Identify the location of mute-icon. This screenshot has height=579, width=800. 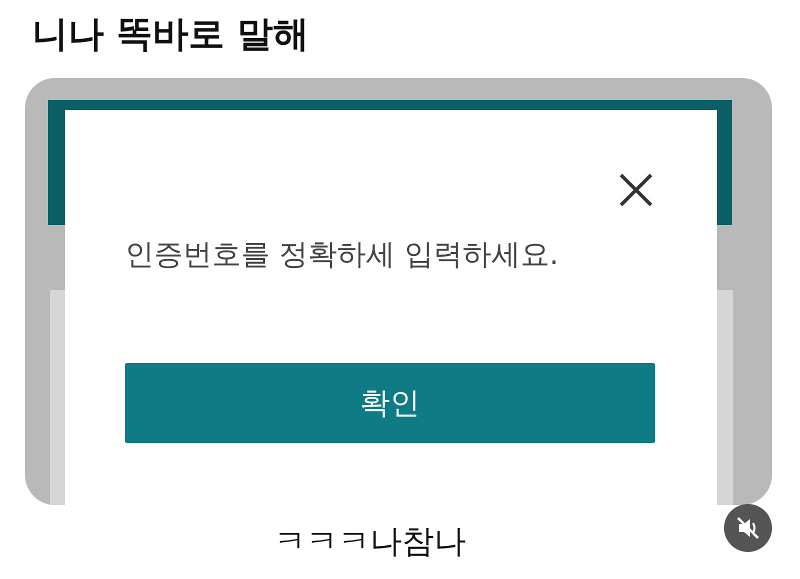
(748, 528).